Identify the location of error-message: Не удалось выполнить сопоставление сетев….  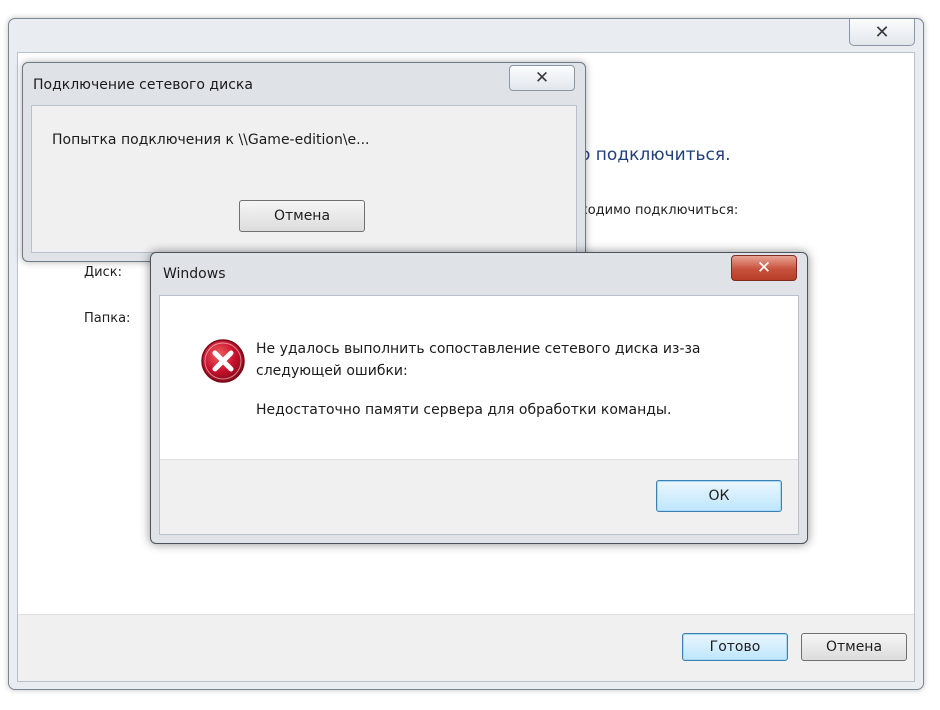
(478, 360).